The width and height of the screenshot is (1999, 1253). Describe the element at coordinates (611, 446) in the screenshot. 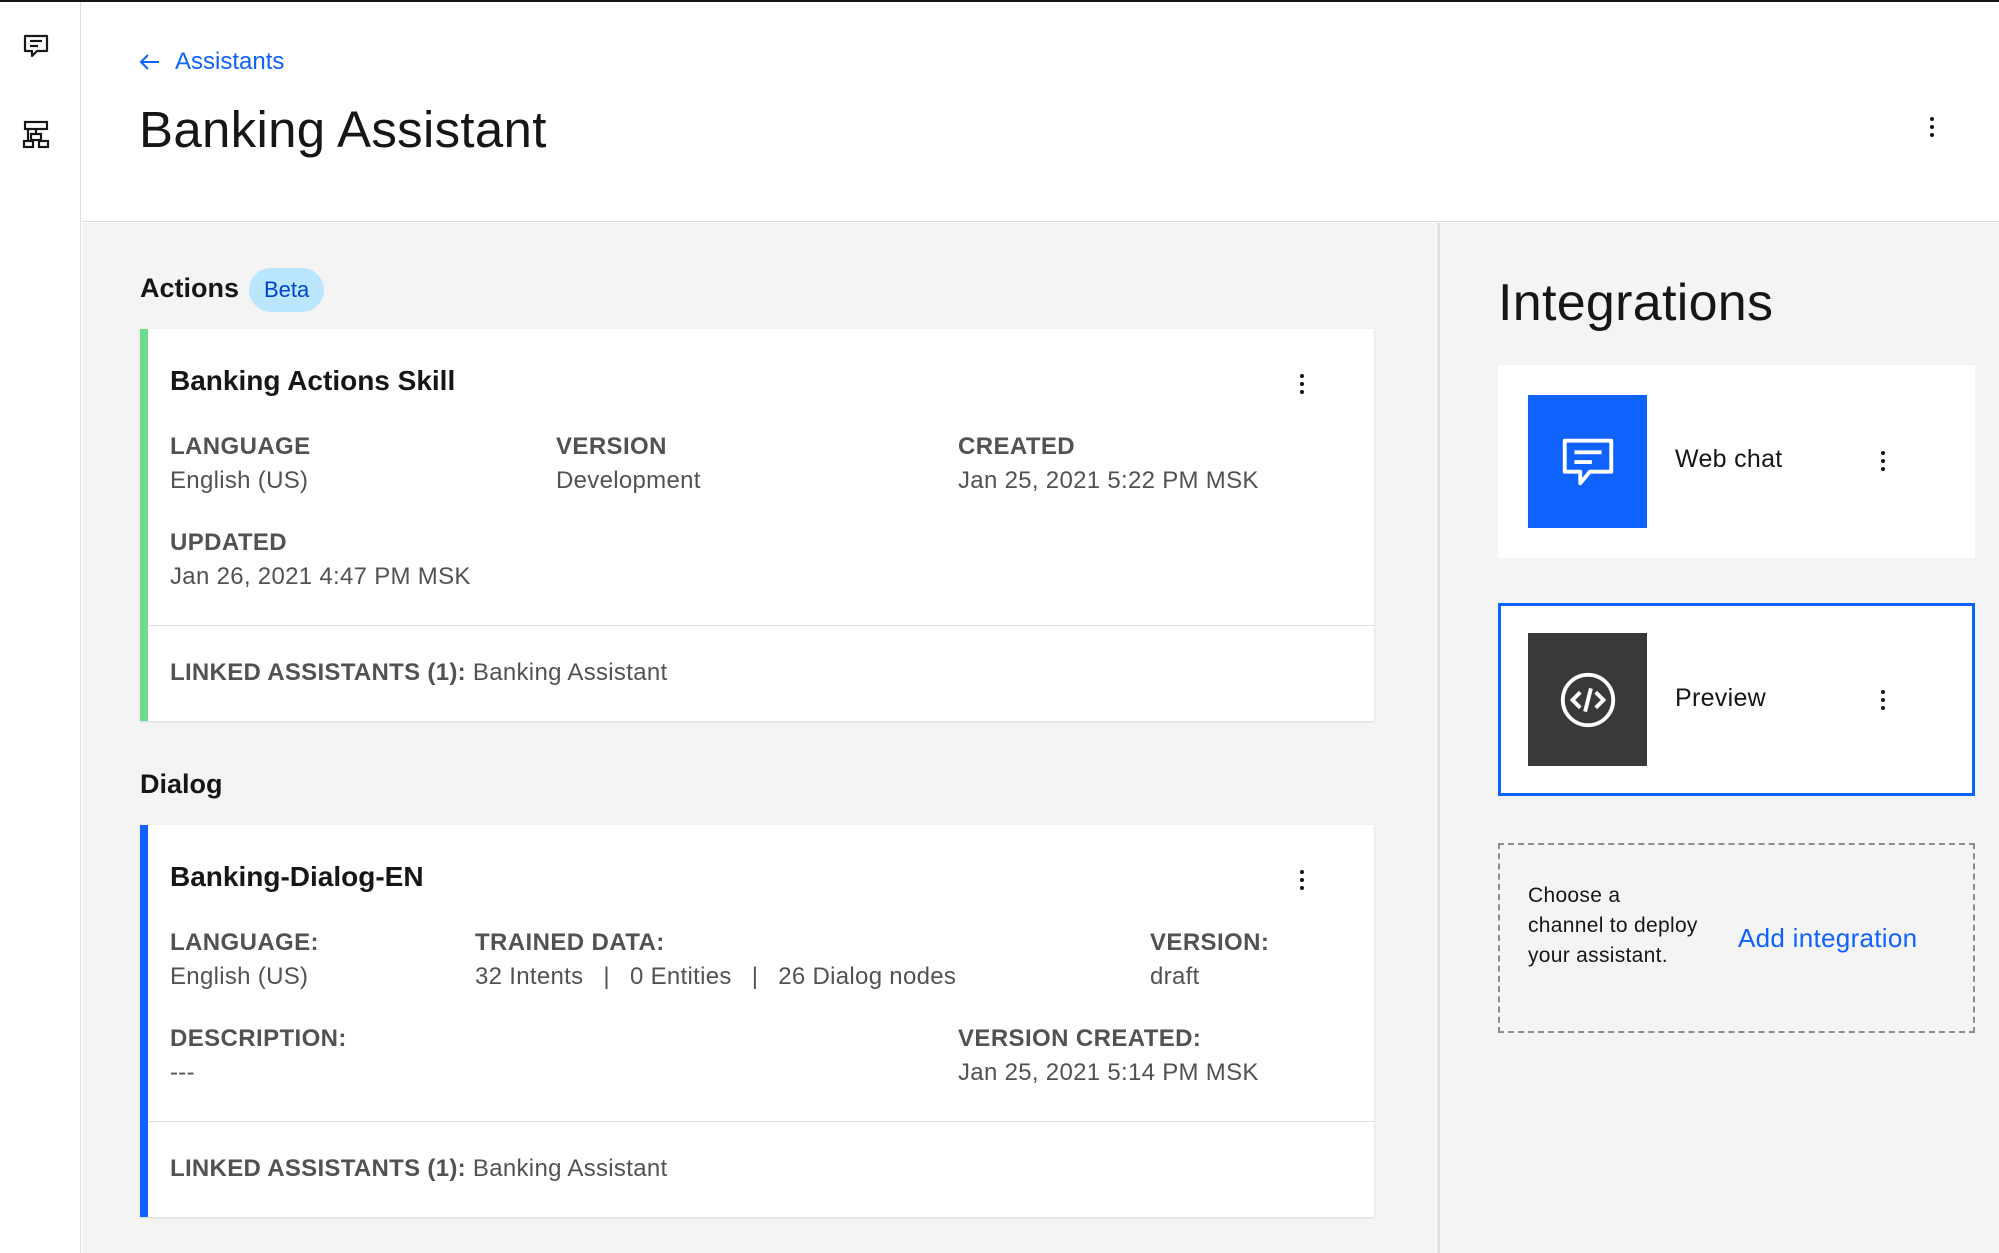

I see `version-label: VERSION` at that location.